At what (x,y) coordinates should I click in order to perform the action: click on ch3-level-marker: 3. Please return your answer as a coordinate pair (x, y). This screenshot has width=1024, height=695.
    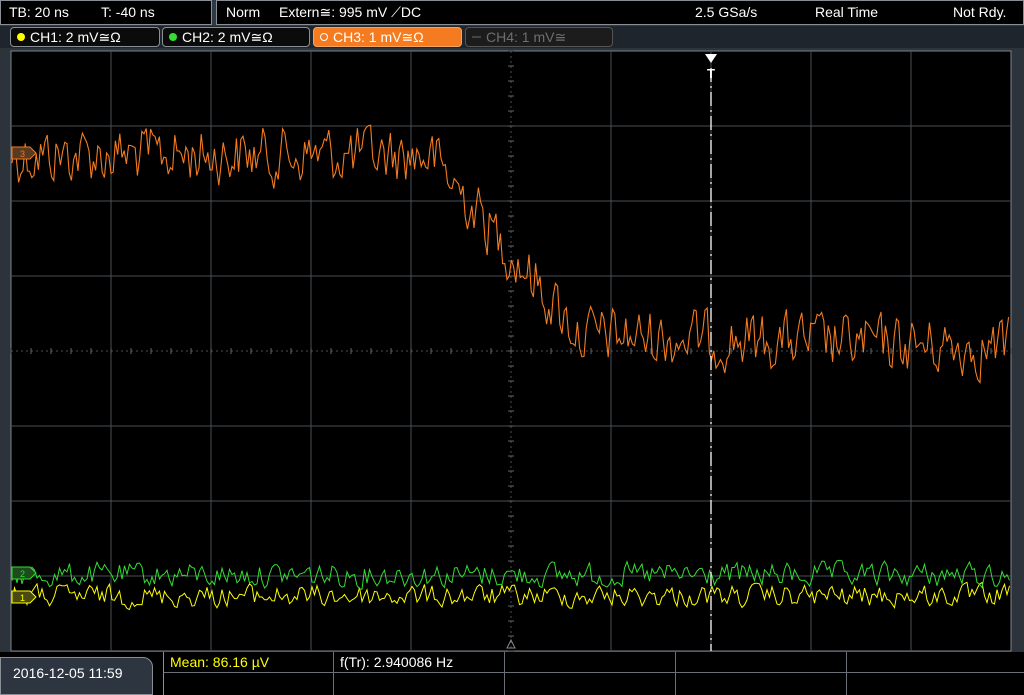
    Looking at the image, I should click on (24, 153).